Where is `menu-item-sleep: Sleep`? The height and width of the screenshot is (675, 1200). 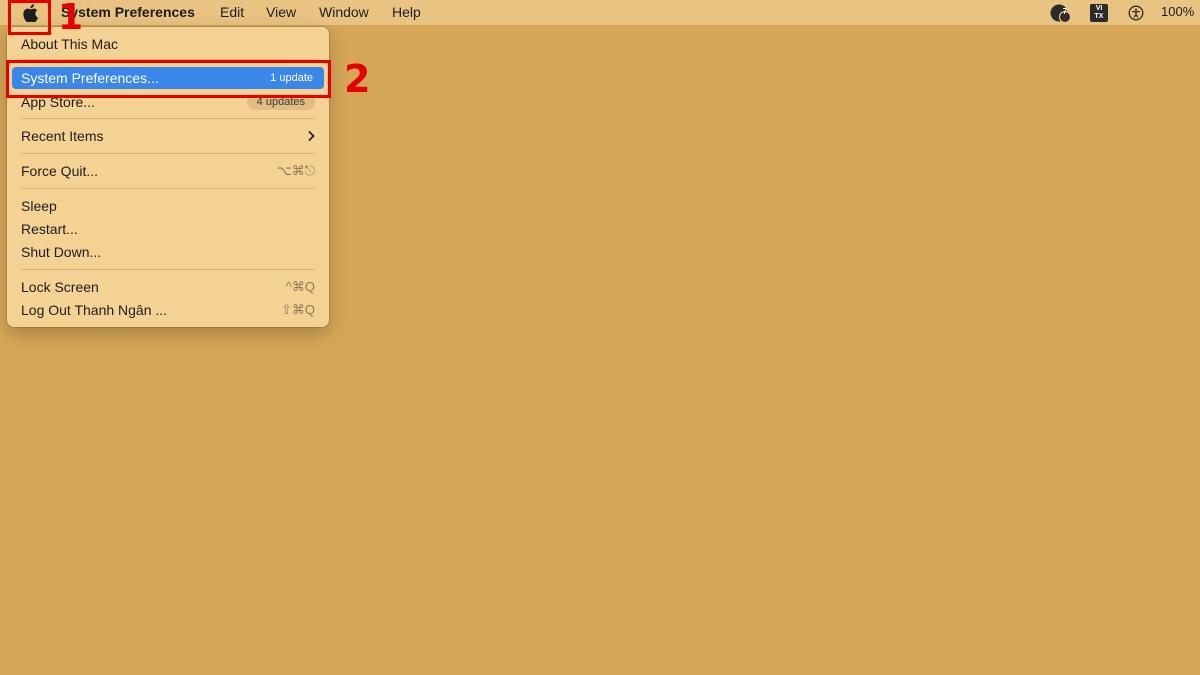 menu-item-sleep: Sleep is located at coordinates (168, 206).